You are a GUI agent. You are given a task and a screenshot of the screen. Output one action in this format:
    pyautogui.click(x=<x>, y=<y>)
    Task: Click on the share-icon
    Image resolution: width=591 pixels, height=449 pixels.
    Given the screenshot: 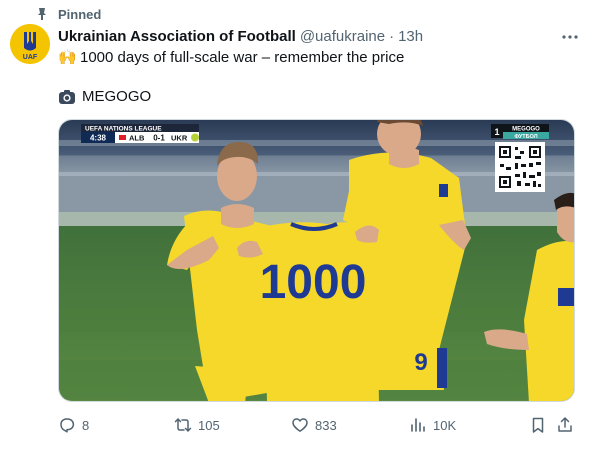 What is the action you would take?
    pyautogui.click(x=565, y=424)
    